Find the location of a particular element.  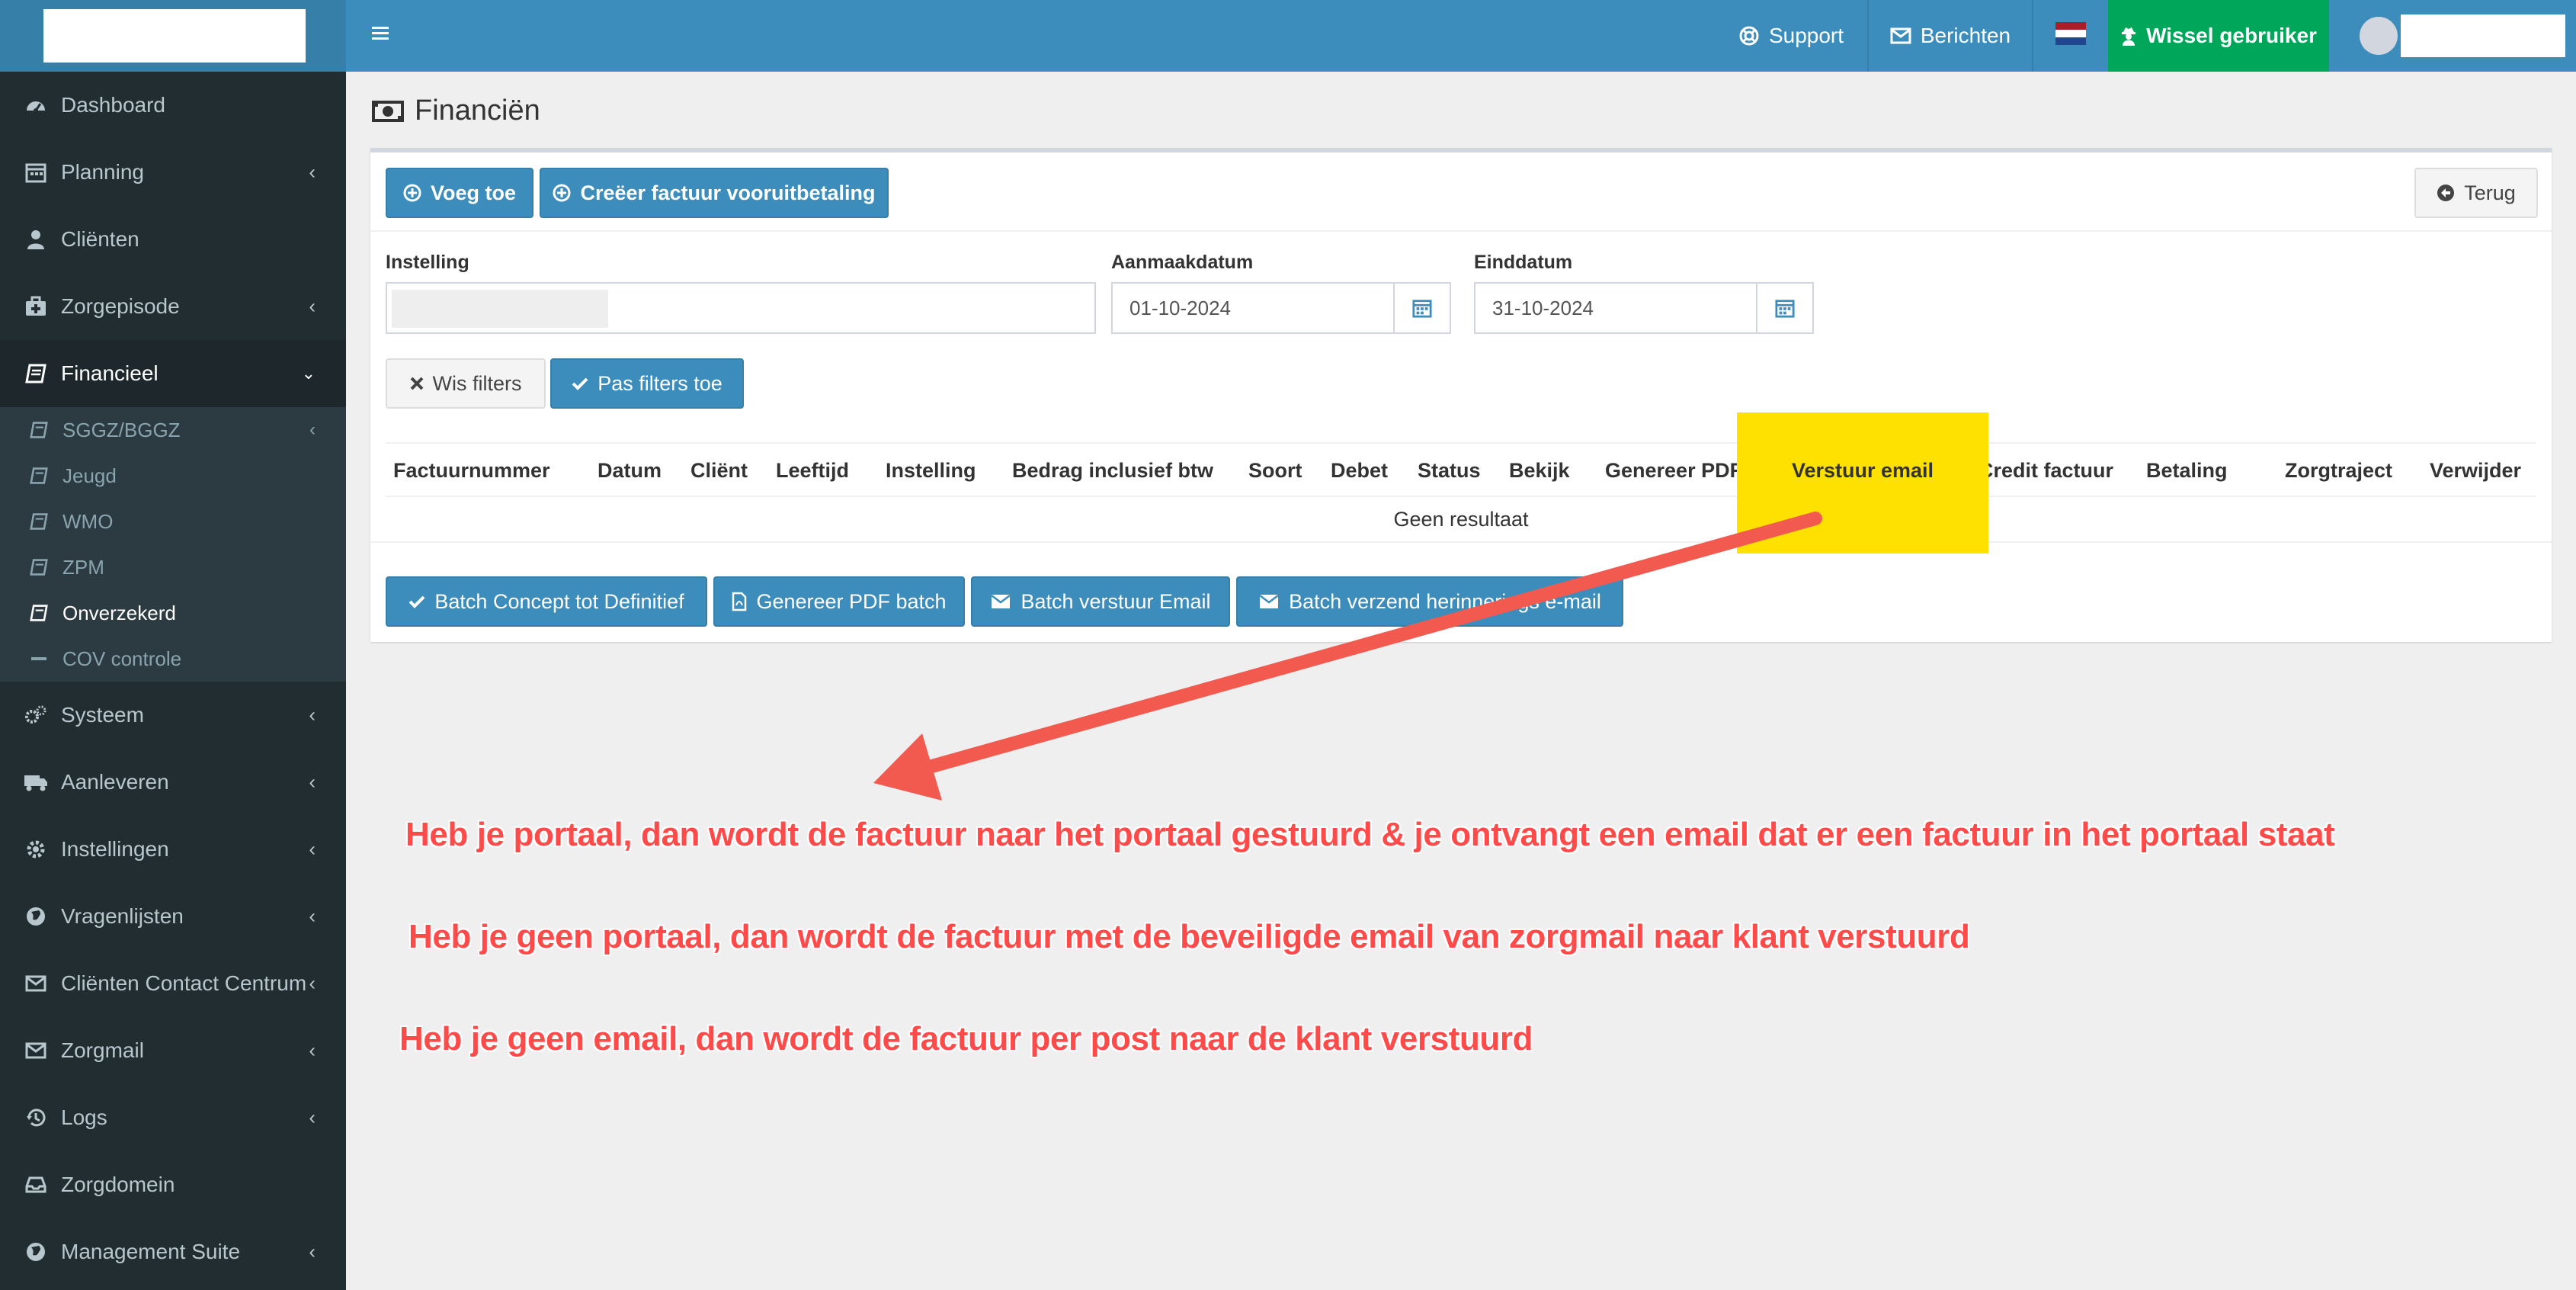

batch-reminder-button: Batch verzend herinnerings e-mail is located at coordinates (1429, 601).